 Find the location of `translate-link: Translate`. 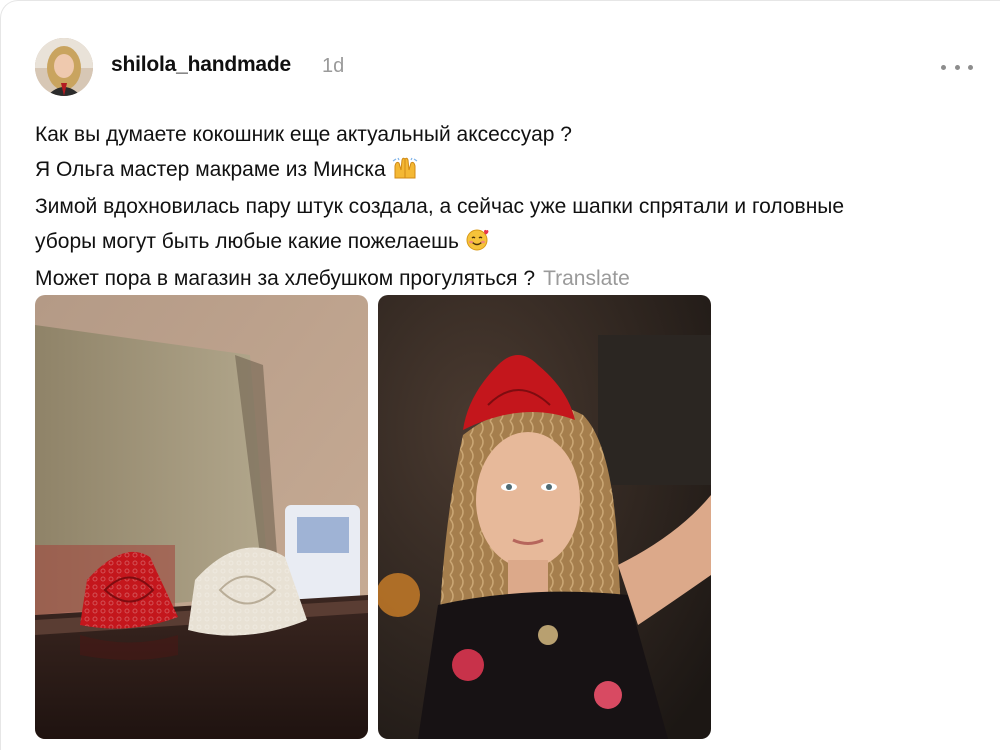

translate-link: Translate is located at coordinates (586, 278).